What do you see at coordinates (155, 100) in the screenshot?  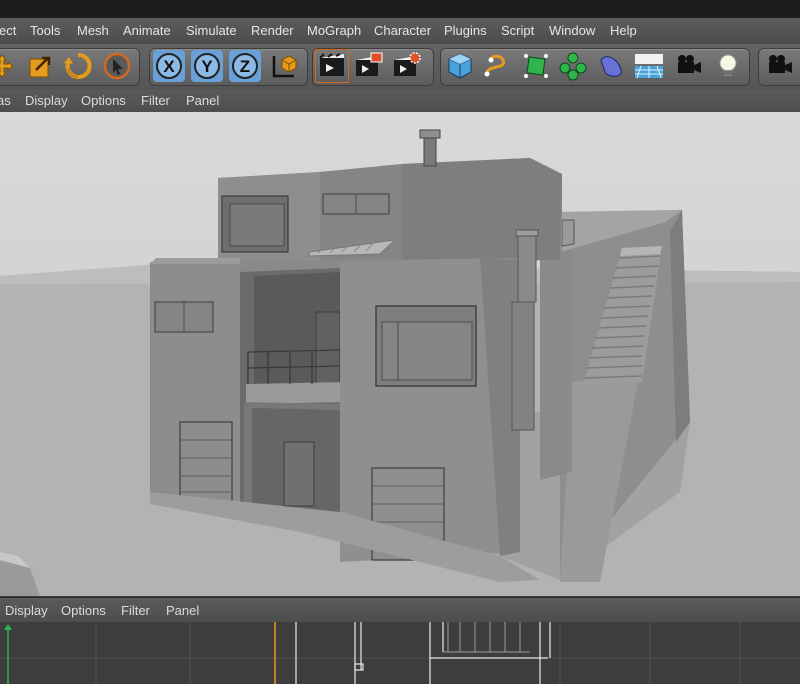 I see `viewport-menu-filter: Filter` at bounding box center [155, 100].